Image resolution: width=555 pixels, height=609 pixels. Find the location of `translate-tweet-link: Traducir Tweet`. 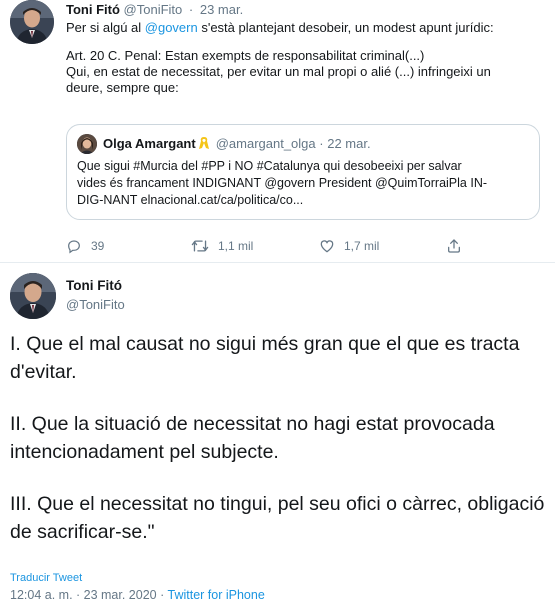

translate-tweet-link: Traducir Tweet is located at coordinates (46, 578).